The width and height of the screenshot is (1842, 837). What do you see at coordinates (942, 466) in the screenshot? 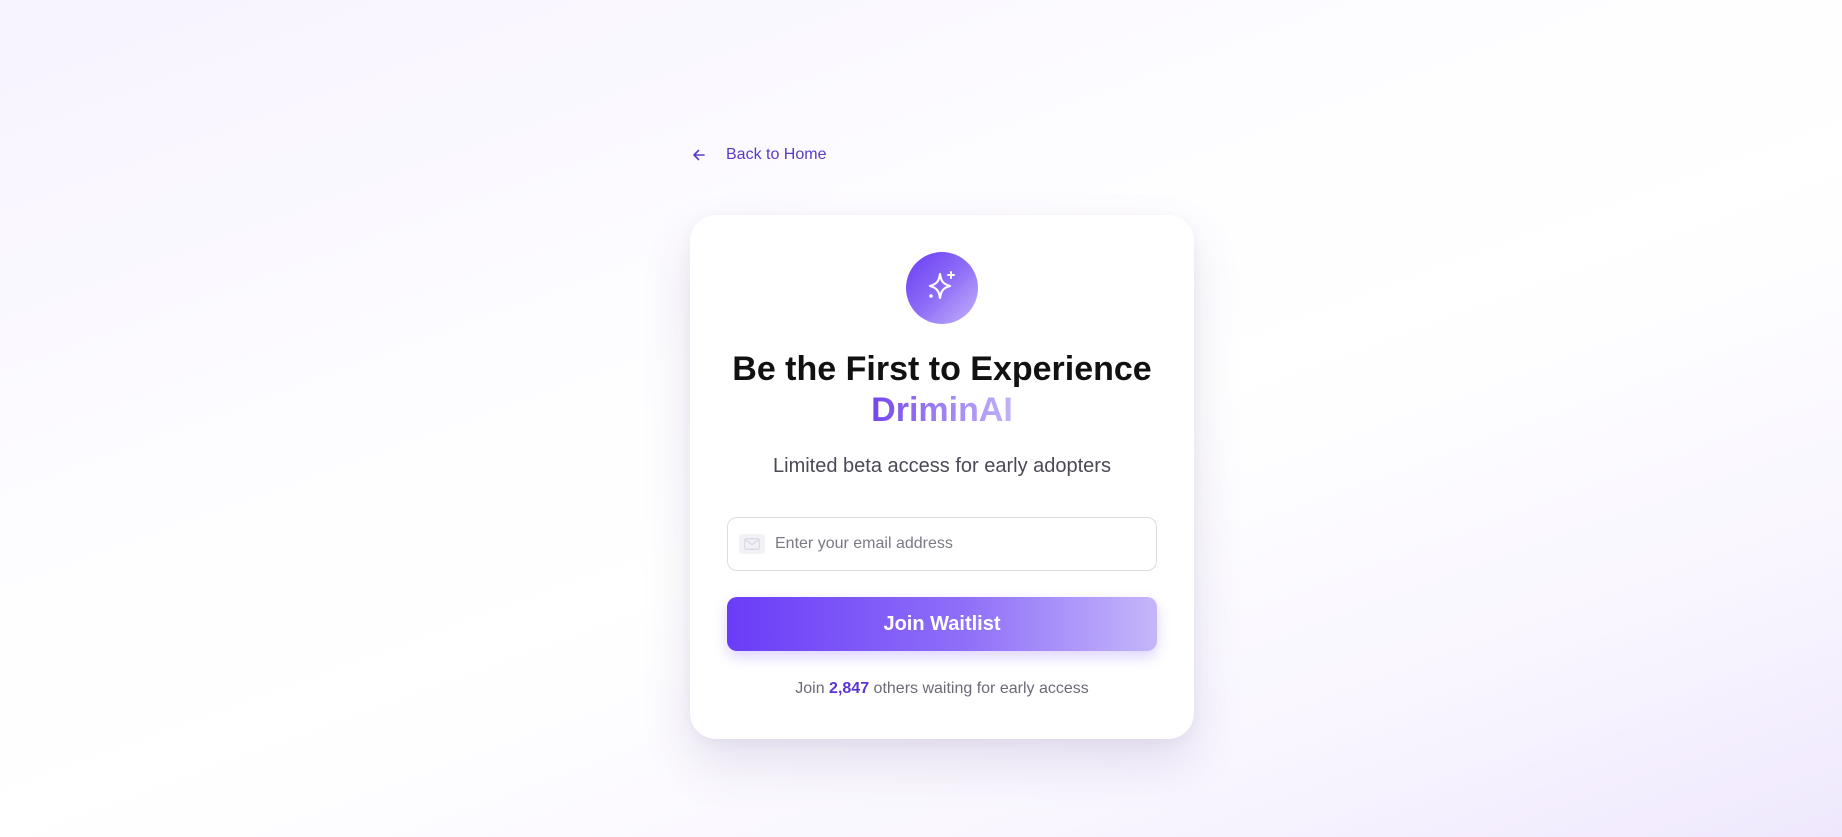
I see `subtitle: Limited beta access for early adopters` at bounding box center [942, 466].